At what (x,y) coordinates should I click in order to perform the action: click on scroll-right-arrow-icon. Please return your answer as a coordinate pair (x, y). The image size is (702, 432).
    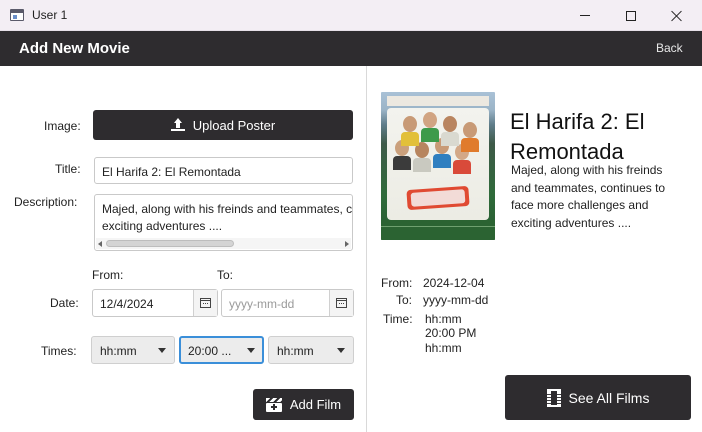
    Looking at the image, I should click on (347, 244).